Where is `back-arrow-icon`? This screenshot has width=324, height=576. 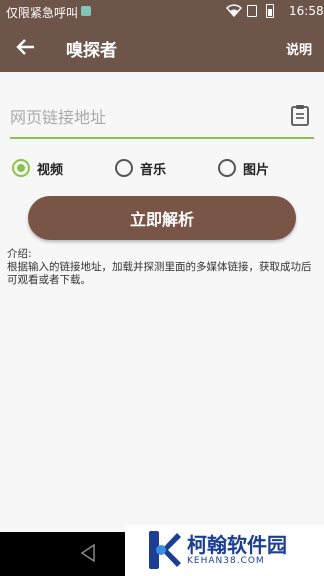
back-arrow-icon is located at coordinates (26, 47).